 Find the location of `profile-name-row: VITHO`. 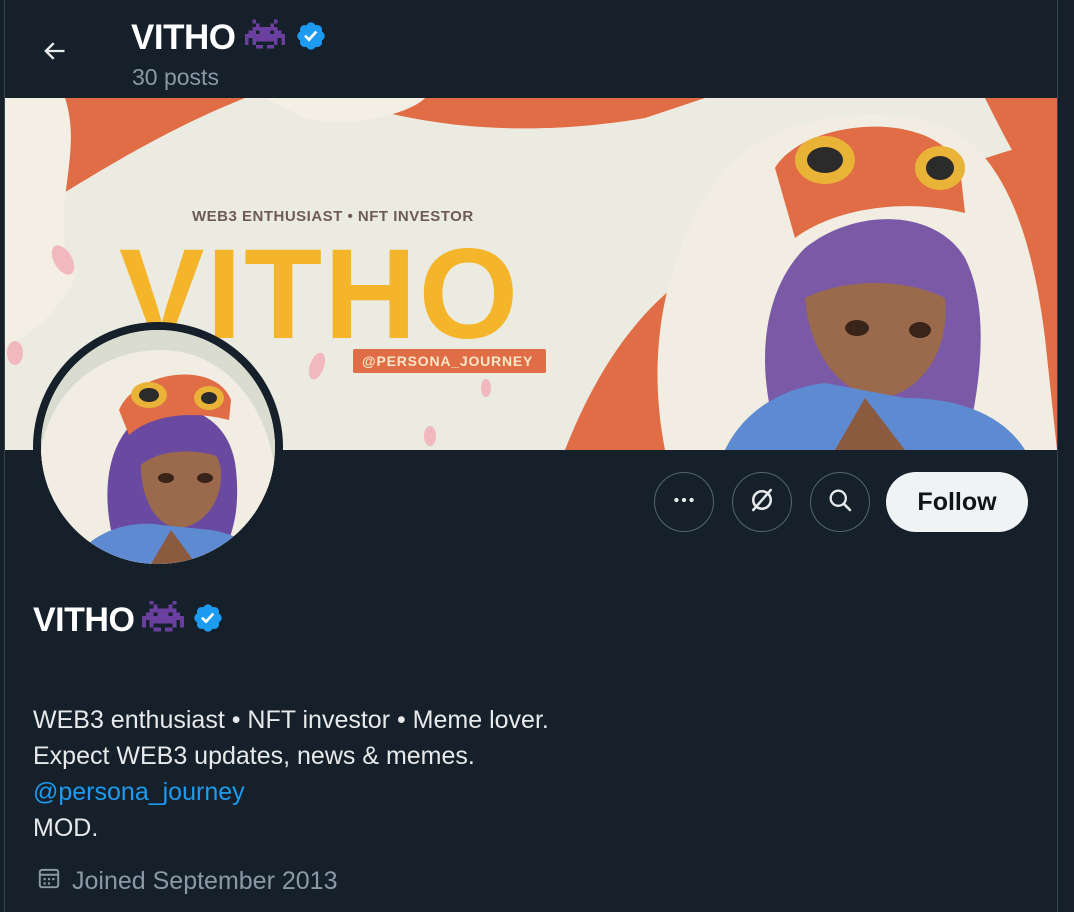

profile-name-row: VITHO is located at coordinates (128, 620).